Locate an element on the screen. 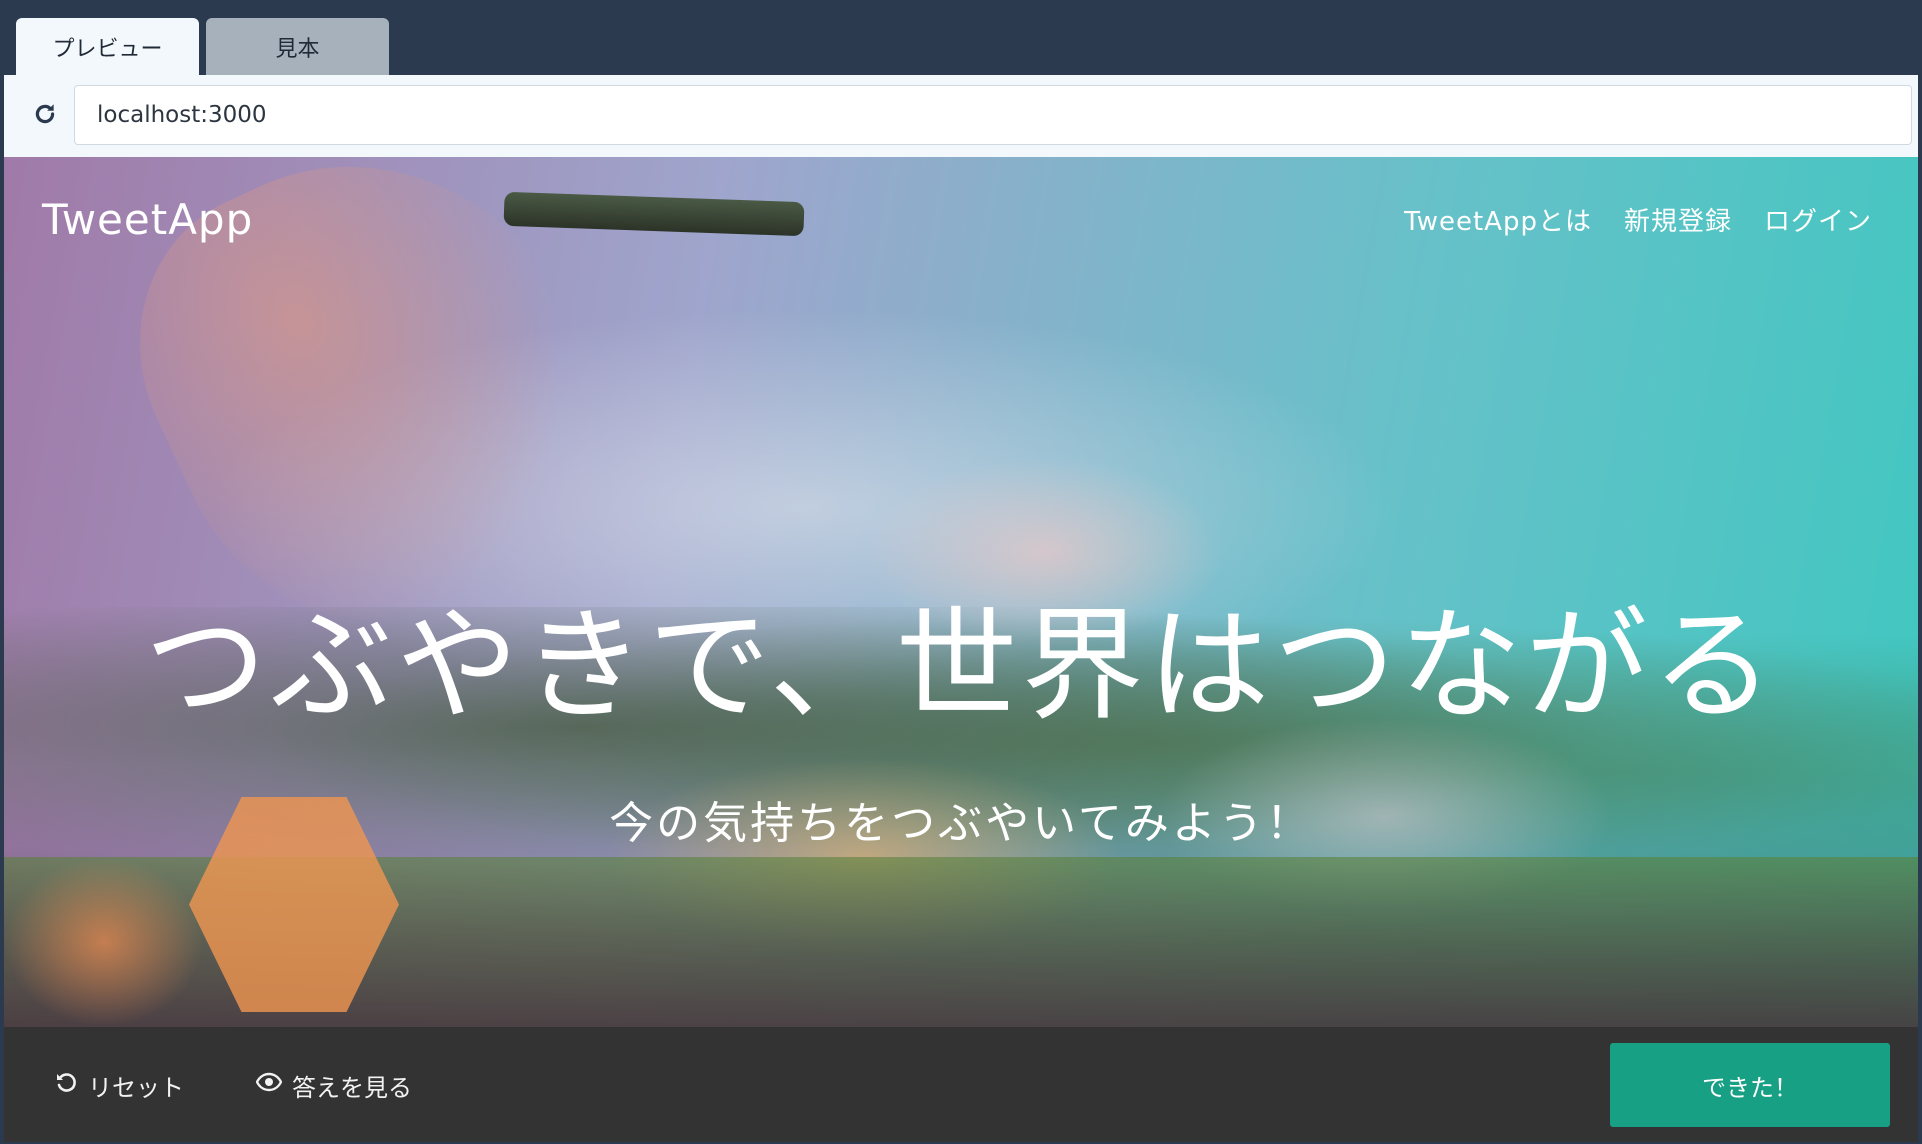 This screenshot has height=1144, width=1922. reload-icon is located at coordinates (45, 116).